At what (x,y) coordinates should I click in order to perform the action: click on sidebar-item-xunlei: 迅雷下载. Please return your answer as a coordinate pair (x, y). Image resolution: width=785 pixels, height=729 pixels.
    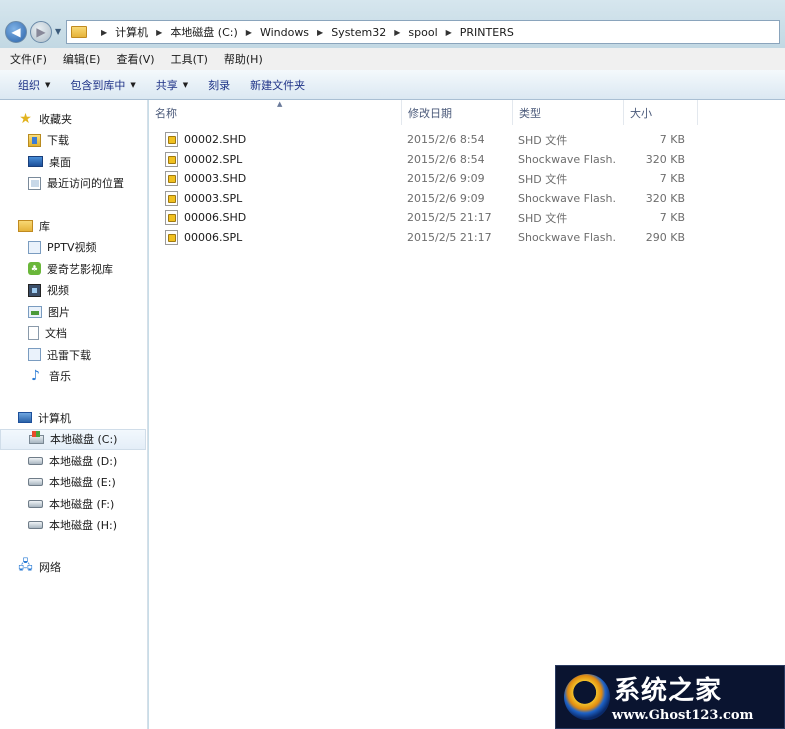
    Looking at the image, I should click on (74, 355).